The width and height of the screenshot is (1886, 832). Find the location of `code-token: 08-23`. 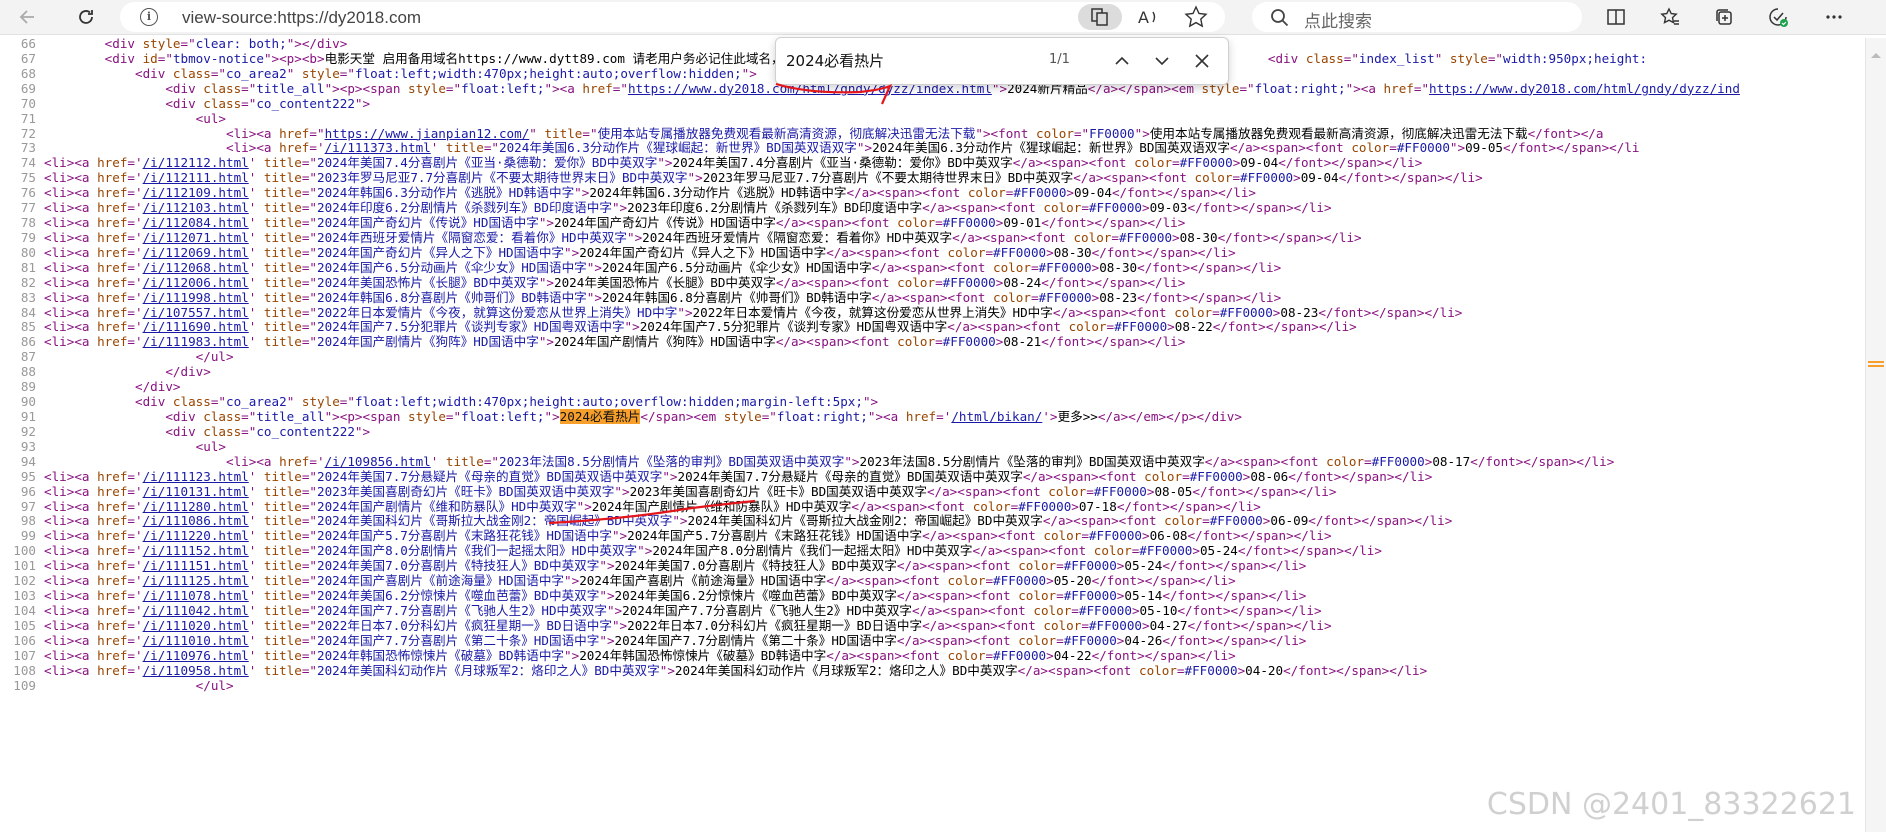

code-token: 08-23 is located at coordinates (1118, 297).